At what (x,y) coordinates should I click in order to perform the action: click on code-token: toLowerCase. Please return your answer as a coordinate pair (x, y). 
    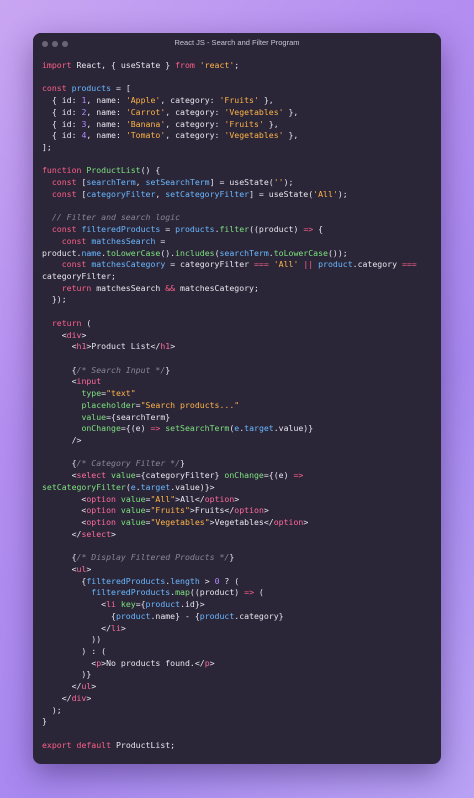
    Looking at the image, I should click on (300, 252).